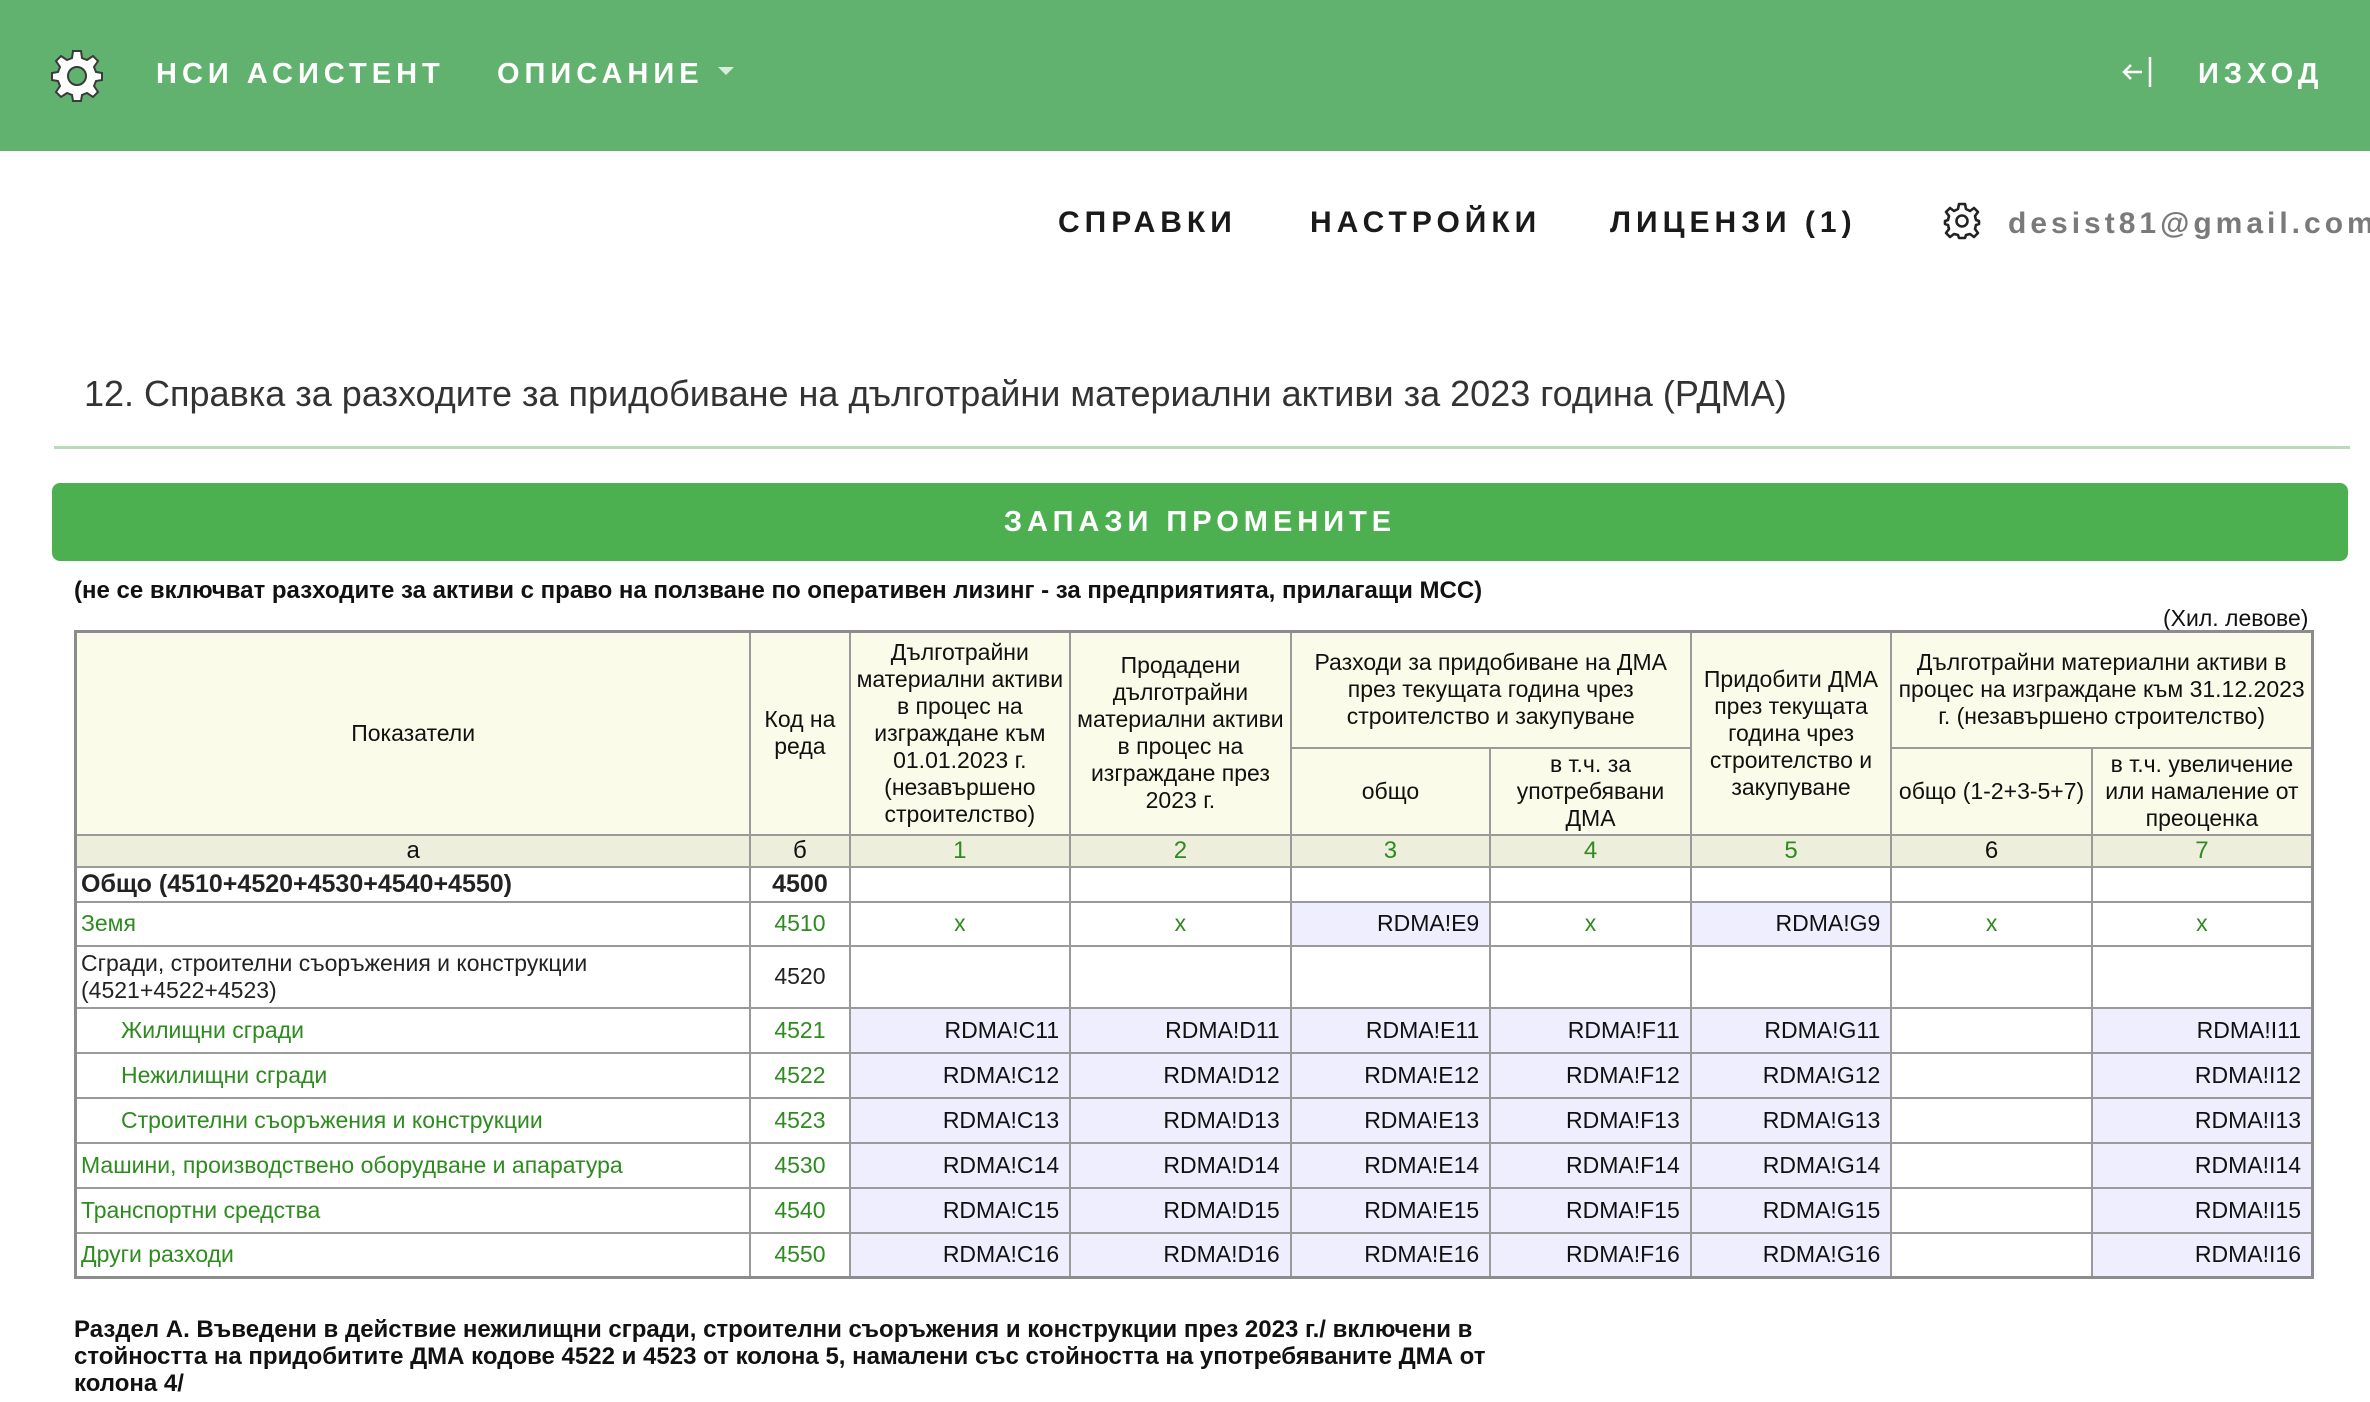  What do you see at coordinates (1425, 223) in the screenshot?
I see `menu-settings: НАСТРОЙКИ` at bounding box center [1425, 223].